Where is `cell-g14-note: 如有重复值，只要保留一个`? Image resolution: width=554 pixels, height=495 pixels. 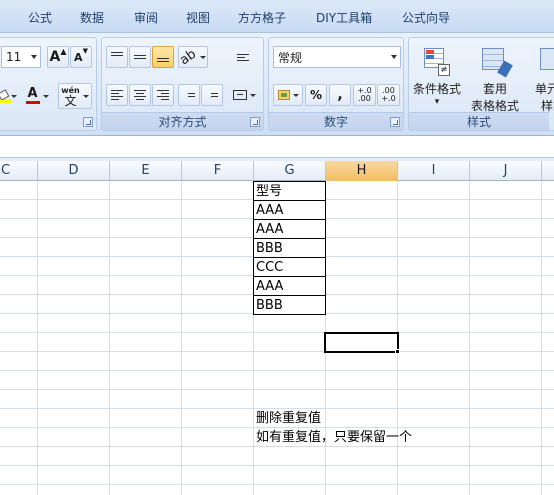
cell-g14-note: 如有重复值，只要保留一个 is located at coordinates (333, 437).